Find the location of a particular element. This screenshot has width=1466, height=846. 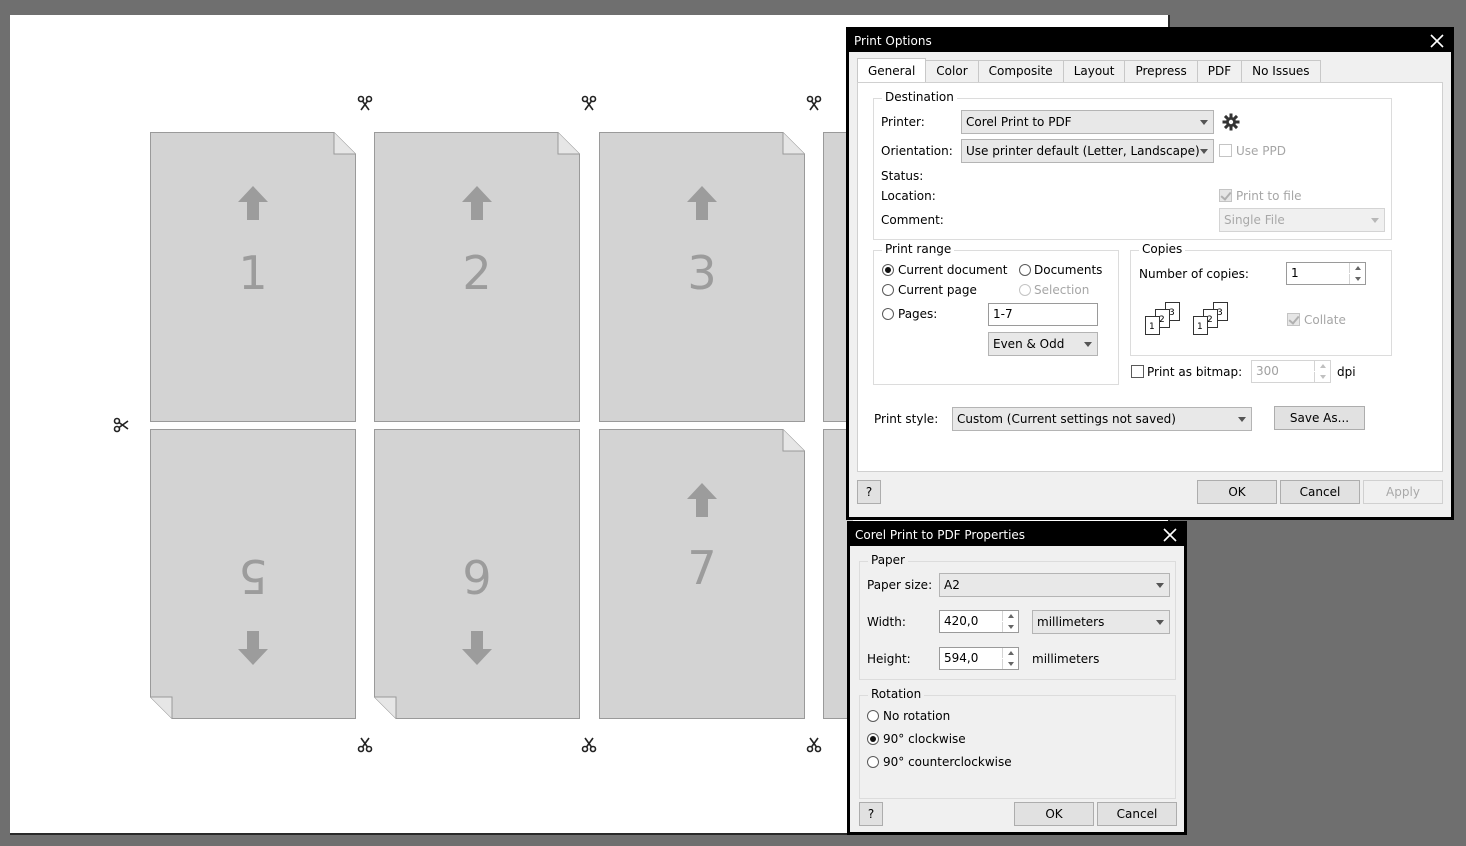

preview-page: 7 is located at coordinates (702, 574).